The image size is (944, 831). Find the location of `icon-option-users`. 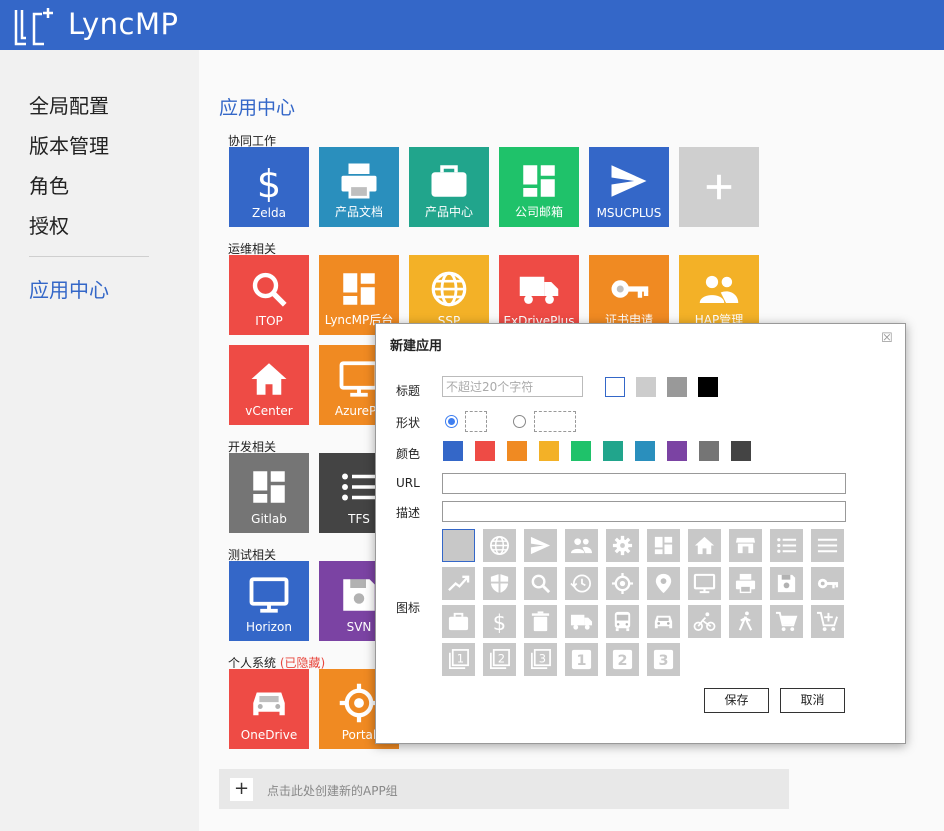

icon-option-users is located at coordinates (581, 545).